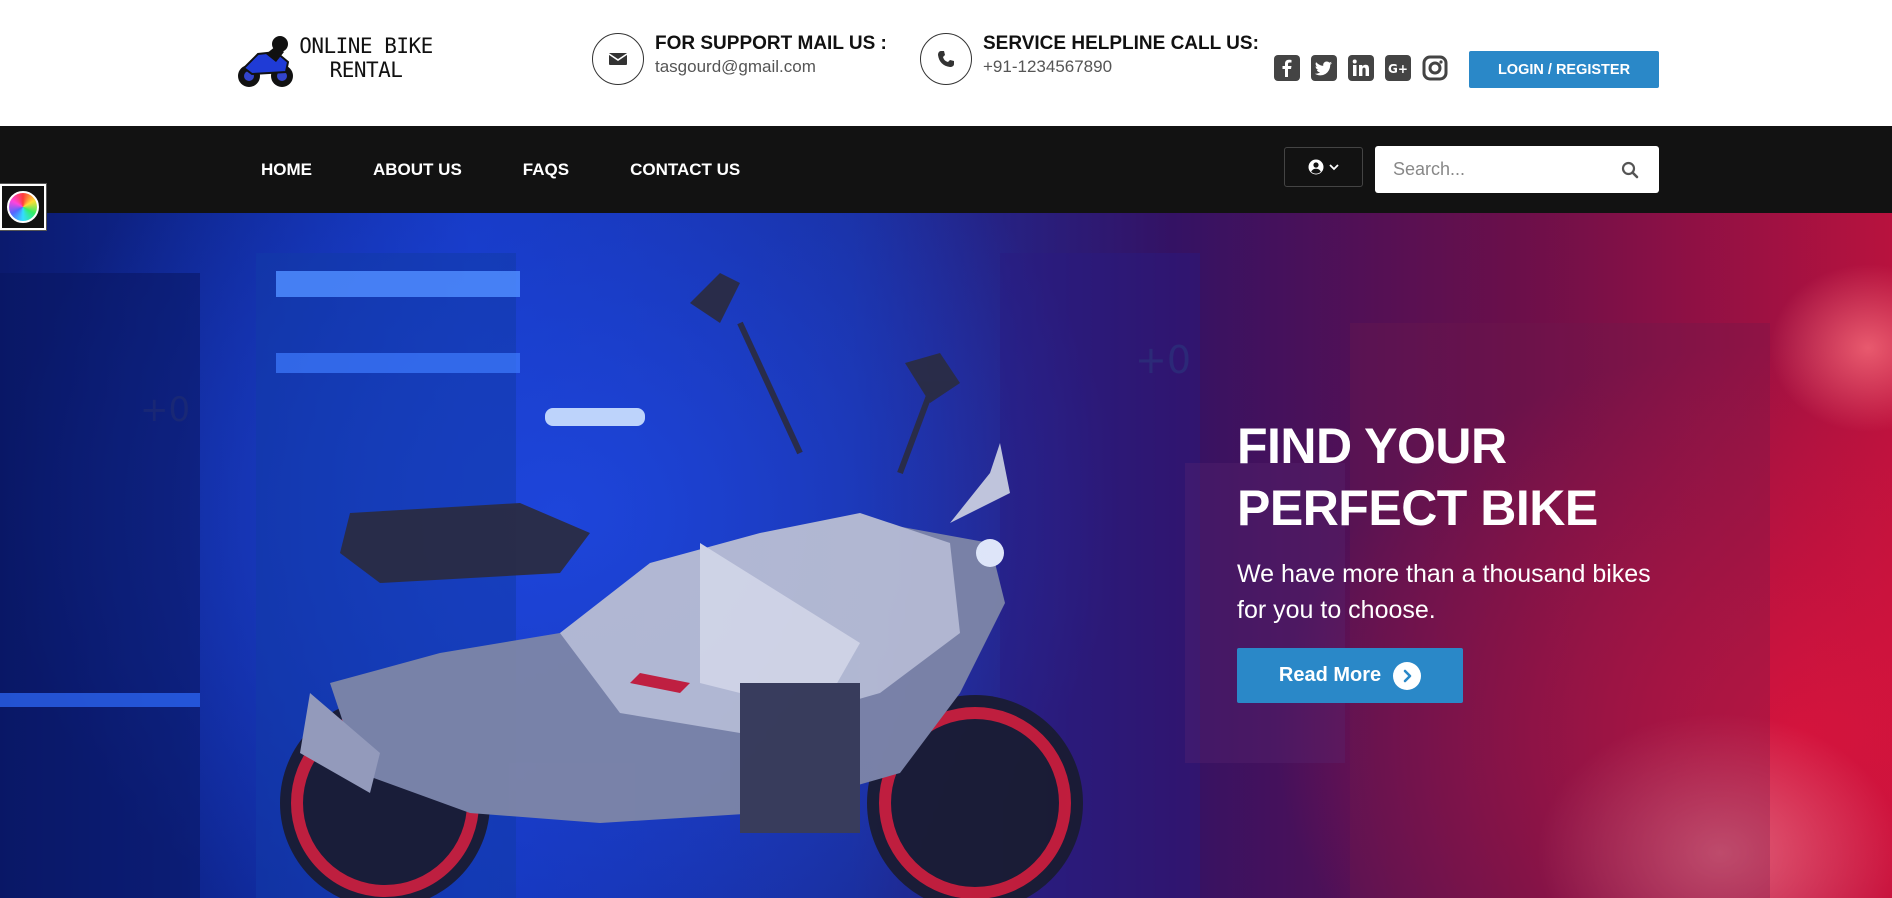  What do you see at coordinates (1316, 167) in the screenshot?
I see `user-circle-icon` at bounding box center [1316, 167].